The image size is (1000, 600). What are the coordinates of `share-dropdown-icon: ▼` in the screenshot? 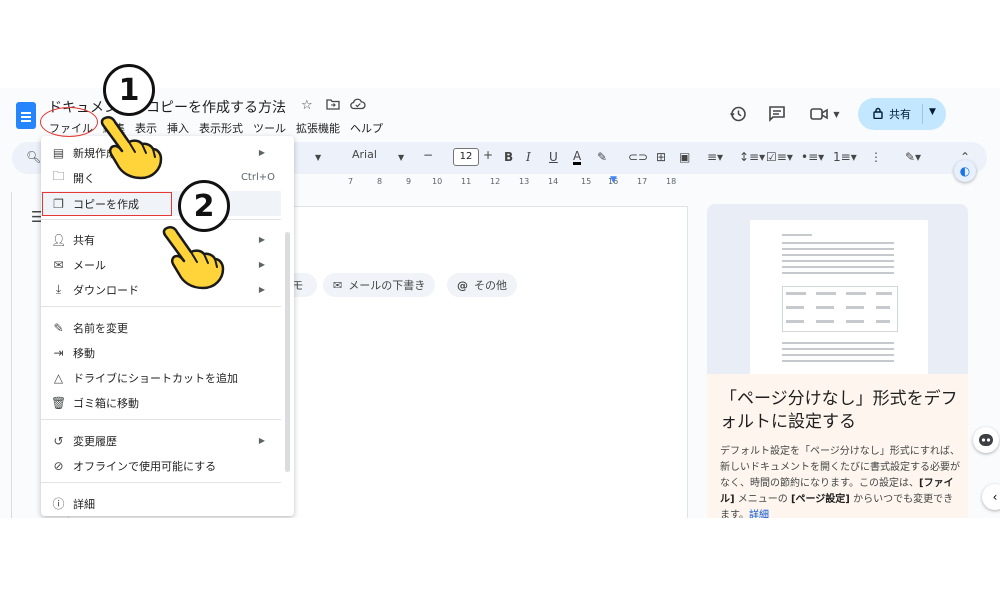 It's located at (932, 112).